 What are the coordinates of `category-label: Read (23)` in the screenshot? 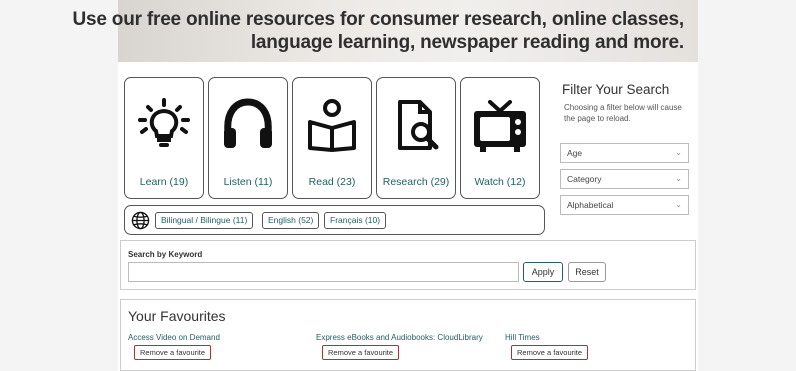 It's located at (332, 182).